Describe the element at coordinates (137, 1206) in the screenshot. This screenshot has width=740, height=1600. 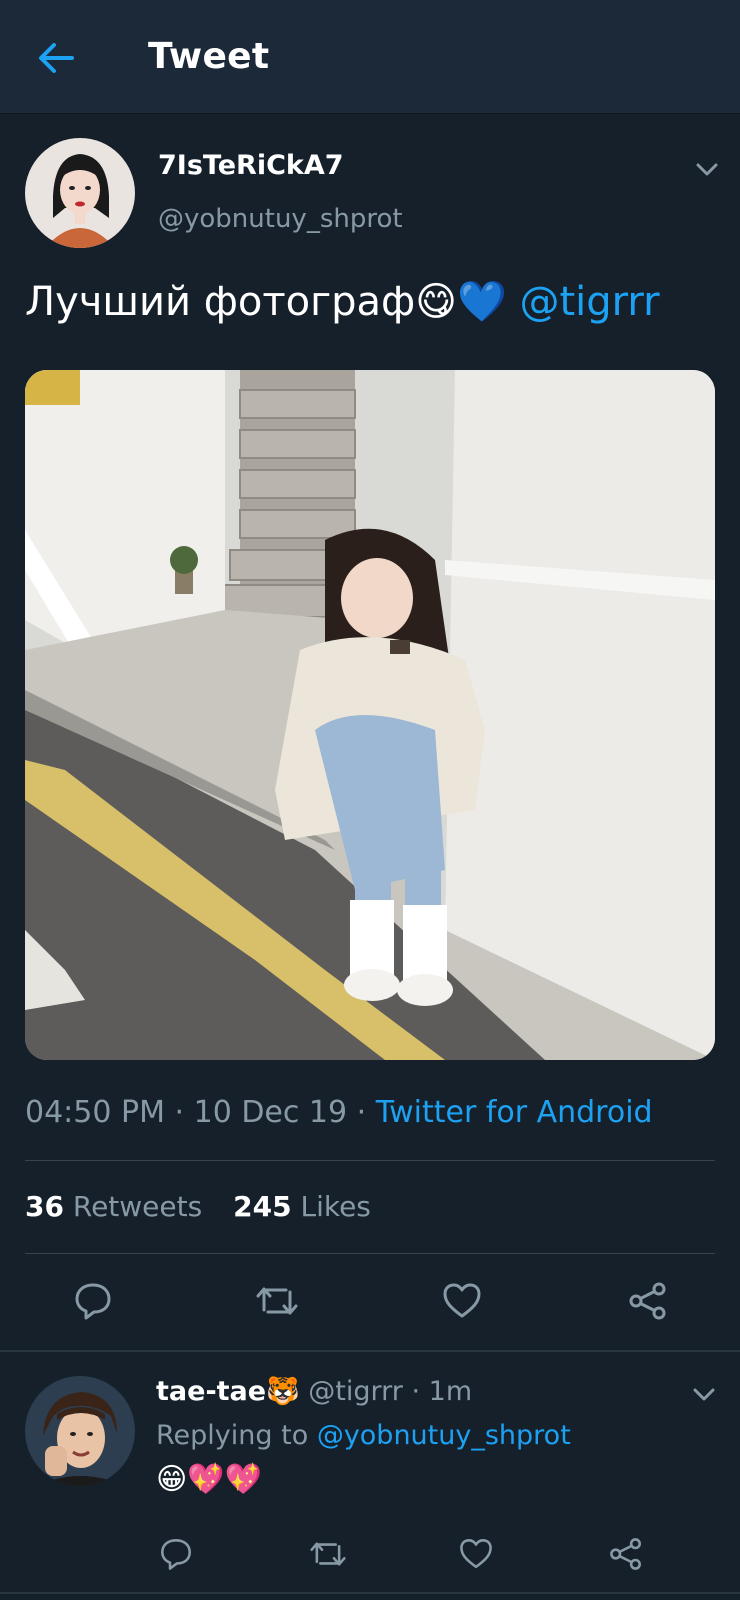
I see `retweets-label: Retweets` at that location.